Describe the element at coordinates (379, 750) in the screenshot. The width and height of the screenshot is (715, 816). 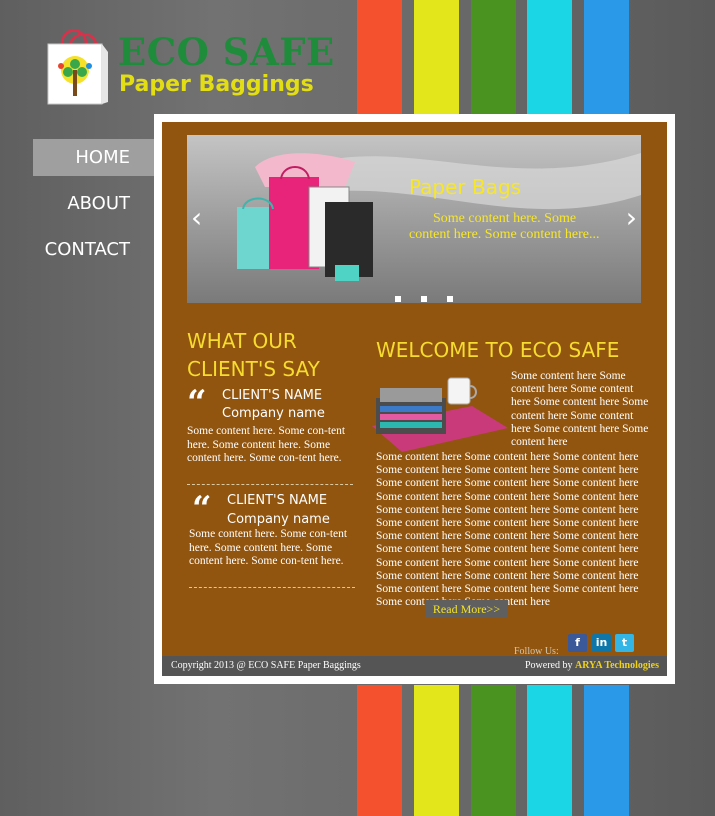
I see `bottom-stripe-red` at that location.